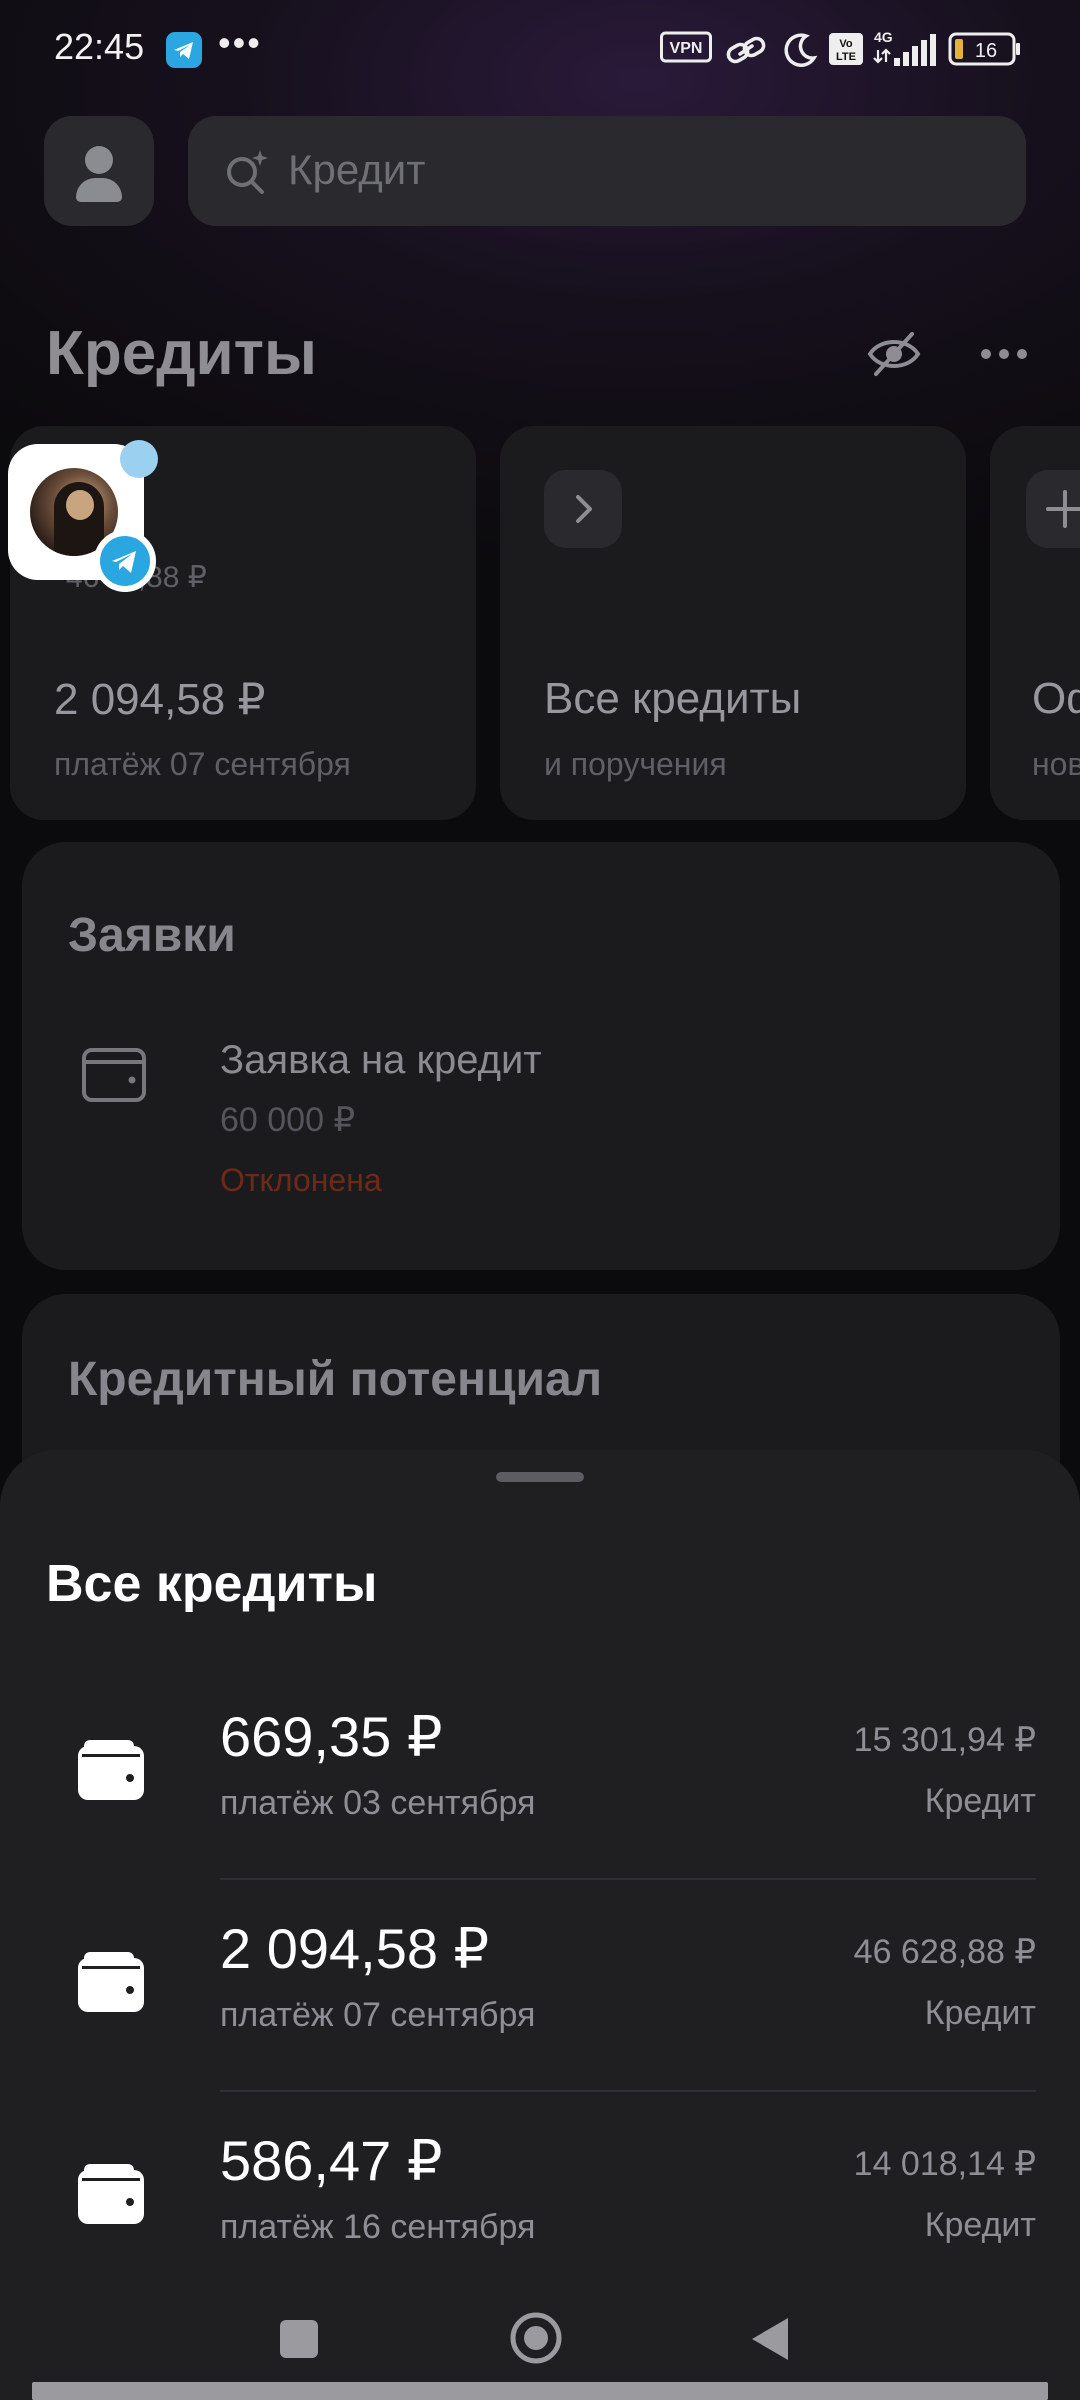 This screenshot has height=2400, width=1080. I want to click on application-status: Отклонена, so click(301, 1180).